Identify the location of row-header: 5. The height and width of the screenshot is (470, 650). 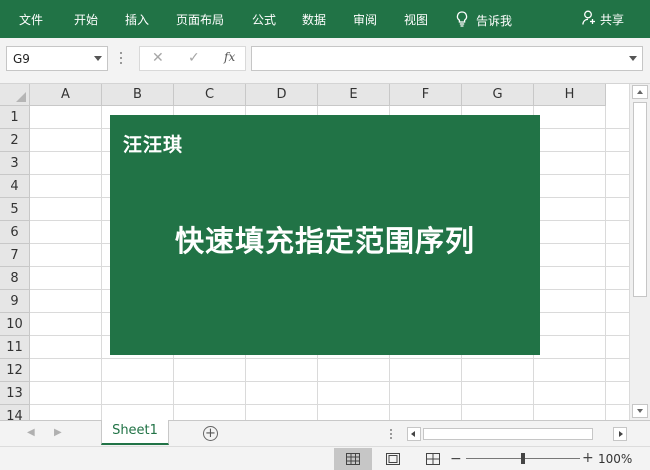
(15, 209).